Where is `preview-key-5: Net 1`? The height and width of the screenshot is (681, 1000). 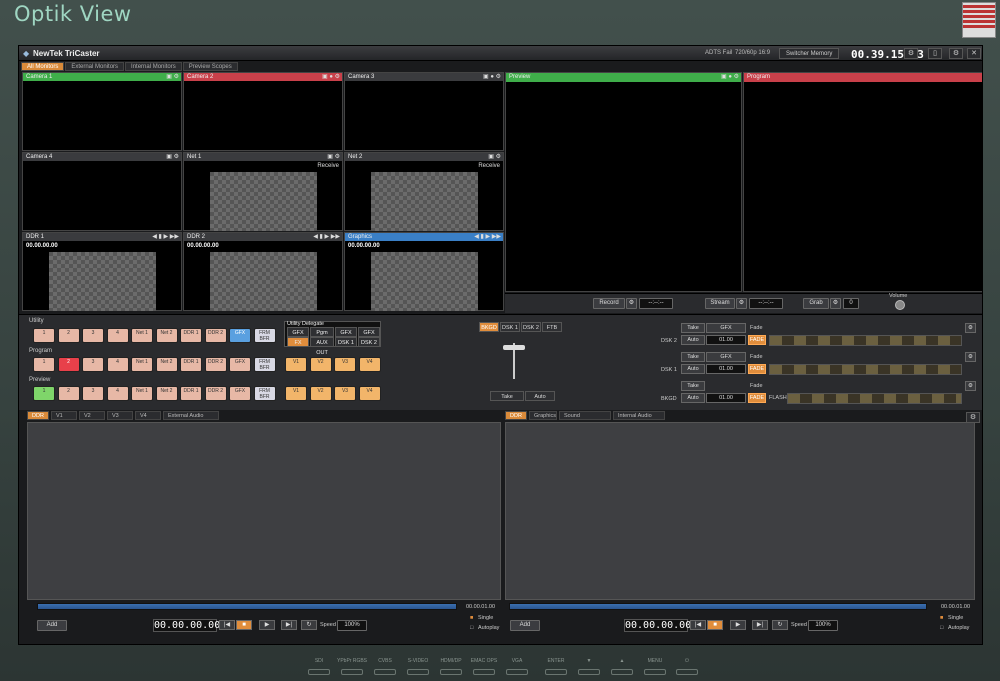
preview-key-5: Net 1 is located at coordinates (142, 393).